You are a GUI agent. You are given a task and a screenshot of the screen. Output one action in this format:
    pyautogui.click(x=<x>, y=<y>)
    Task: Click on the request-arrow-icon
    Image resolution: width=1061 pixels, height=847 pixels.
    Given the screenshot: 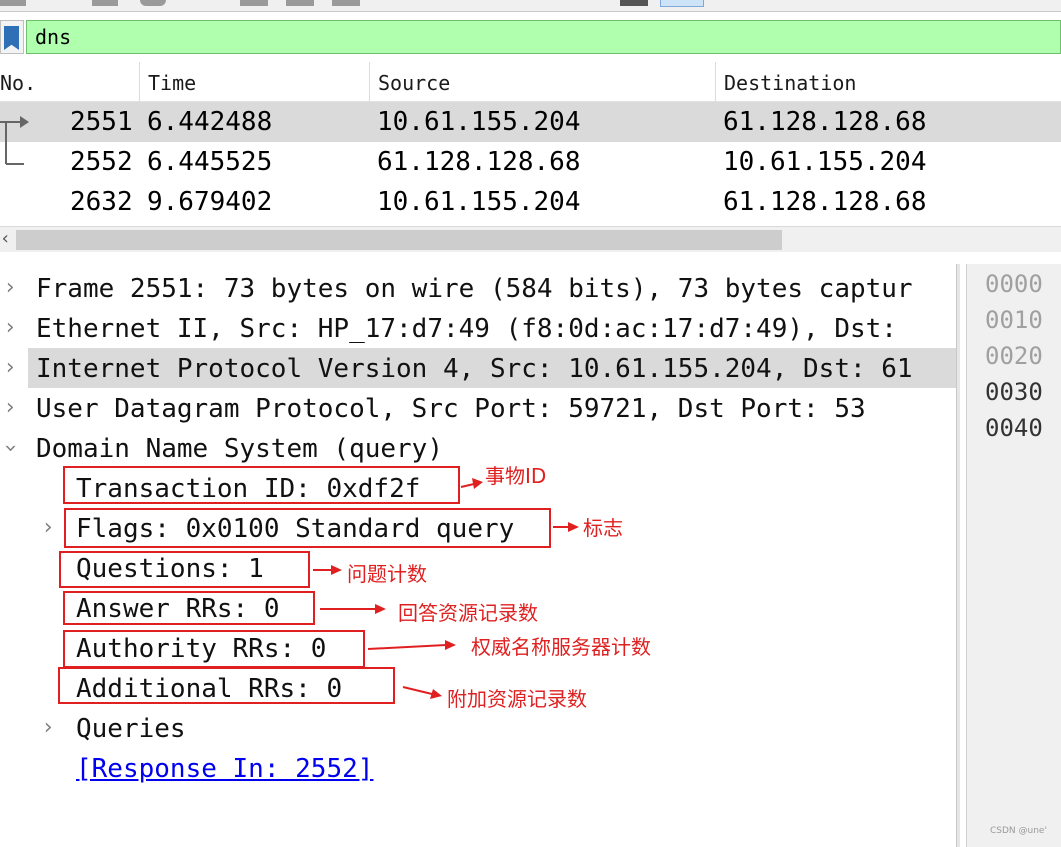 What is the action you would take?
    pyautogui.click(x=14, y=129)
    